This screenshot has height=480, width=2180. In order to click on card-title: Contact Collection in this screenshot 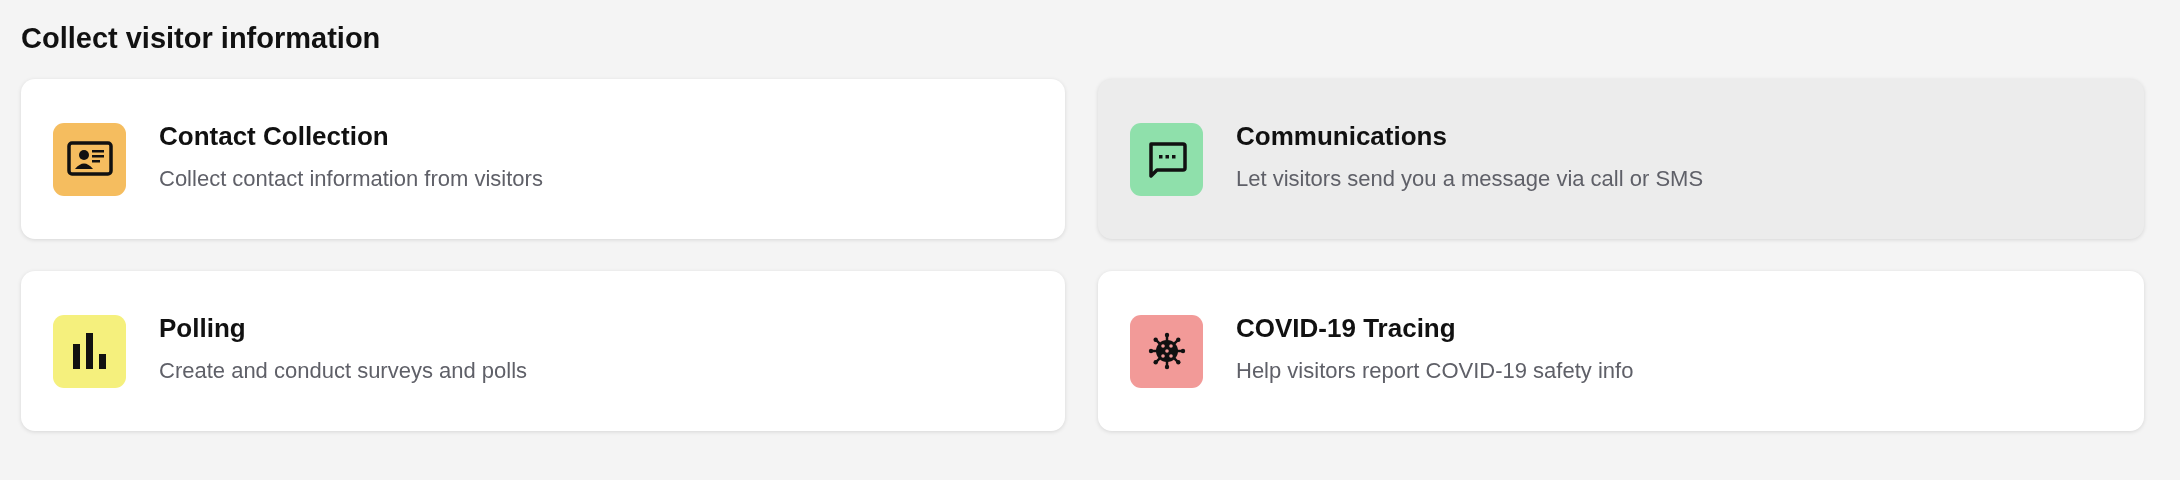, I will do `click(274, 136)`.